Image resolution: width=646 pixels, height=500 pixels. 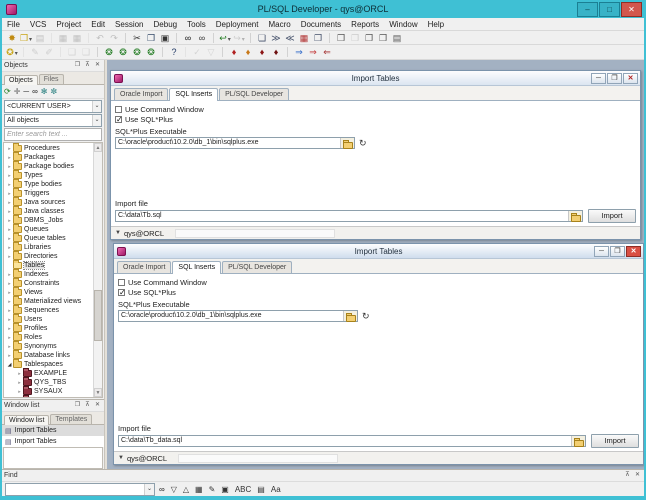 What do you see at coordinates (355, 38) in the screenshot?
I see `tile-windows-icon: ❒` at bounding box center [355, 38].